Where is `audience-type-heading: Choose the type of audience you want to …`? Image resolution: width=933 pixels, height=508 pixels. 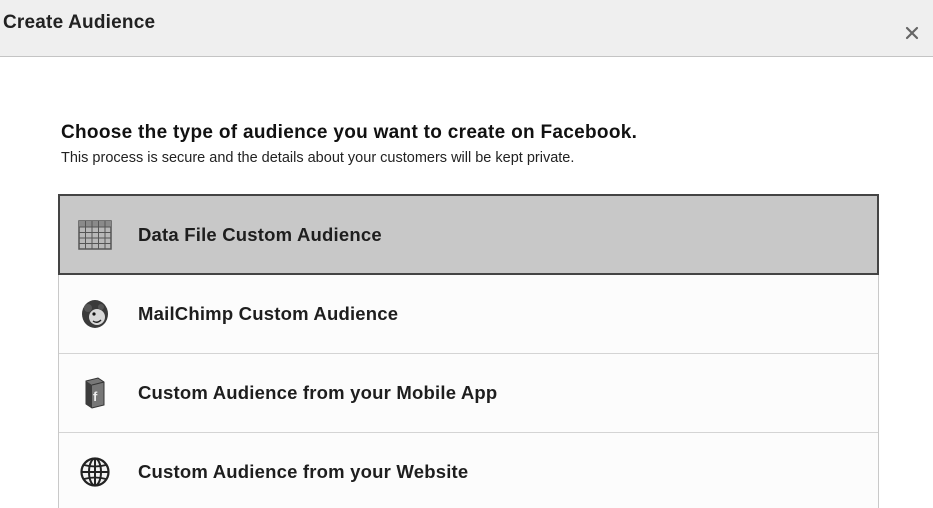
audience-type-heading: Choose the type of audience you want to … is located at coordinates (349, 132).